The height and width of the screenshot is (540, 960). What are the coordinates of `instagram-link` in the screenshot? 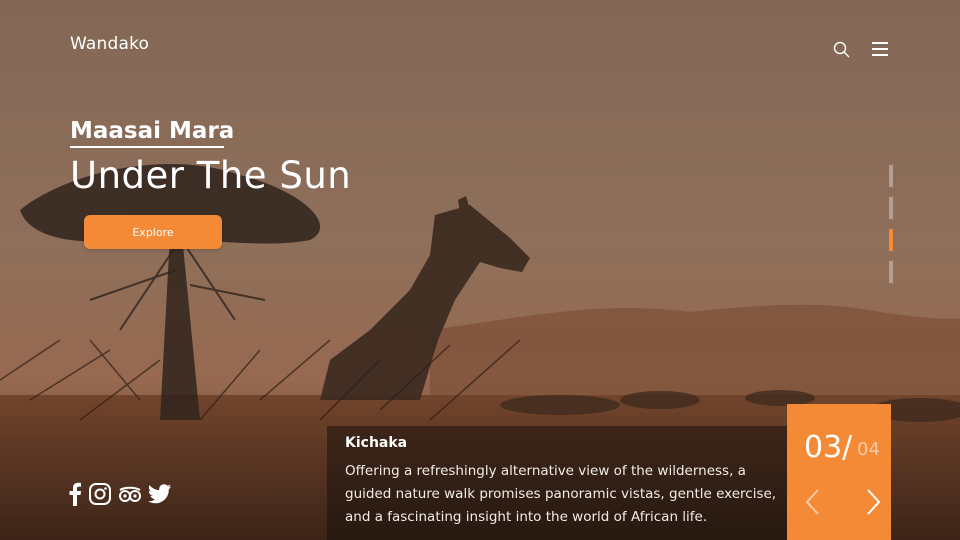 It's located at (100, 494).